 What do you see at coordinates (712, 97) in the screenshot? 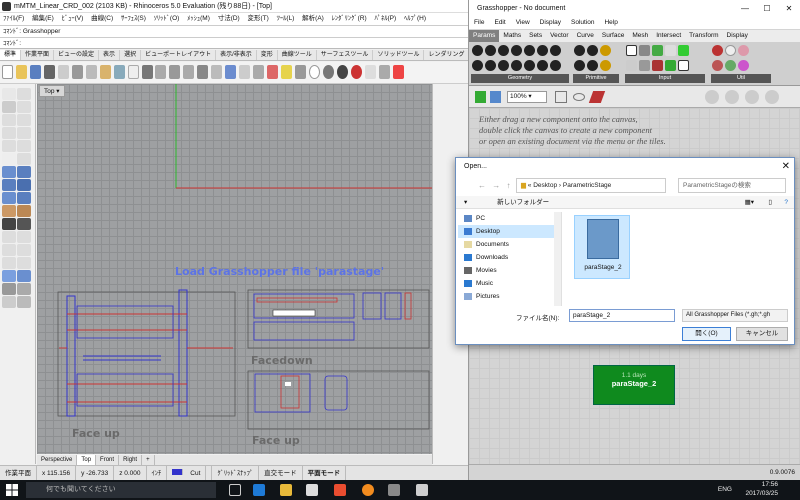
I see `gh-preview-wire-icon` at bounding box center [712, 97].